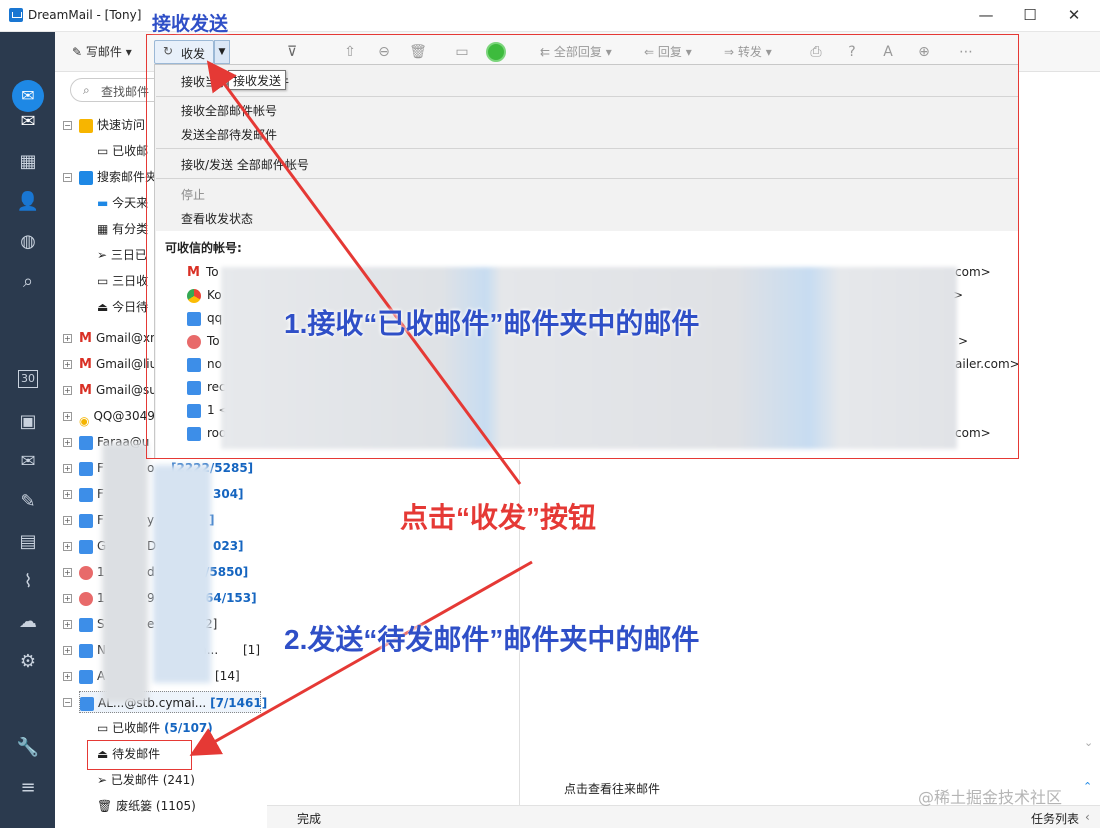 This screenshot has width=1100, height=828. Describe the element at coordinates (492, 639) in the screenshot. I see `annotation-step-2: 2.发送“待发邮件”邮件夹中的邮件` at that location.